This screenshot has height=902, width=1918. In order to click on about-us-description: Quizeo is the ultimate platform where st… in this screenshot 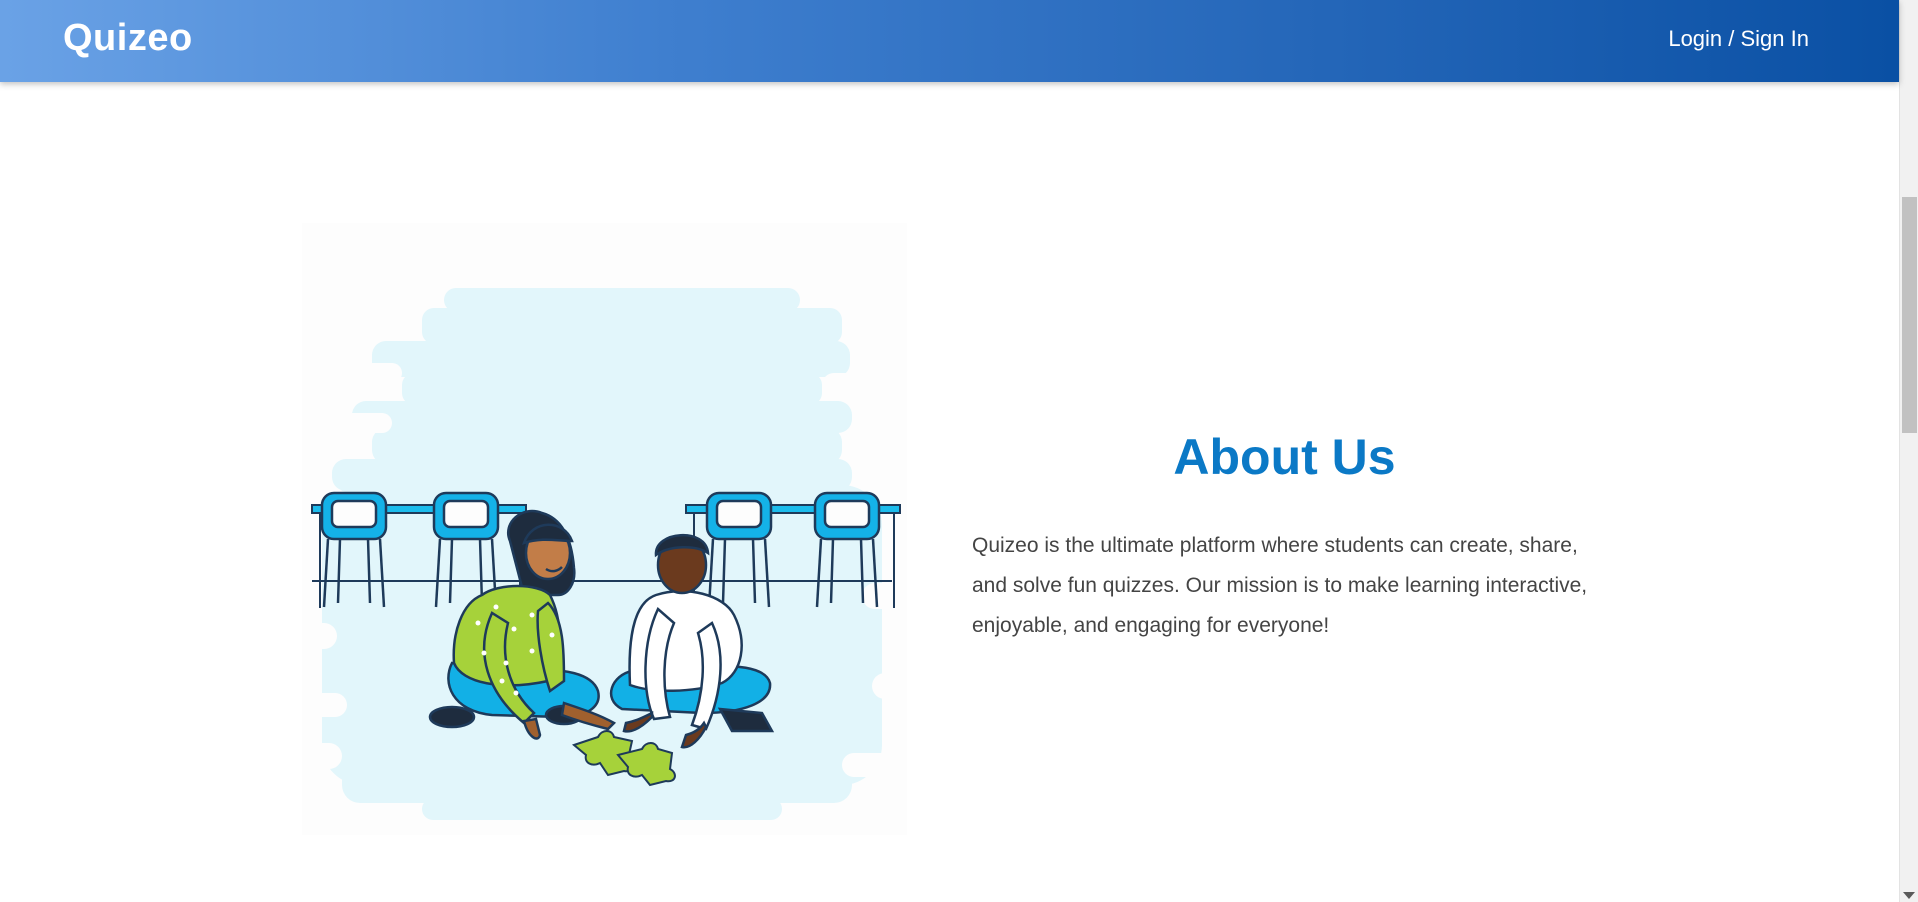, I will do `click(1280, 585)`.